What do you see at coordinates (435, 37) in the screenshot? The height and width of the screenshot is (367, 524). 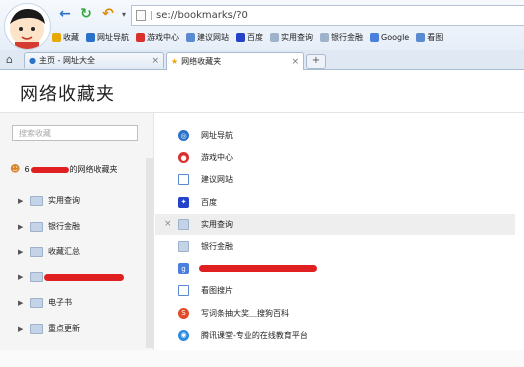 I see `bookmark-label: 看图` at bounding box center [435, 37].